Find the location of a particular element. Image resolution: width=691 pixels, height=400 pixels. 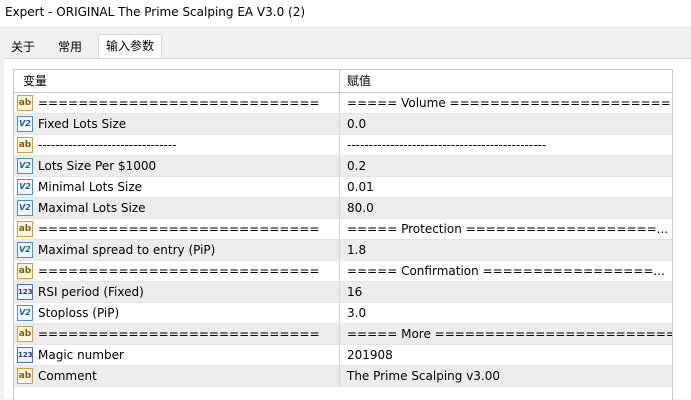

table-row: V2 Fixed Lots Size 0.0 is located at coordinates (343, 124).